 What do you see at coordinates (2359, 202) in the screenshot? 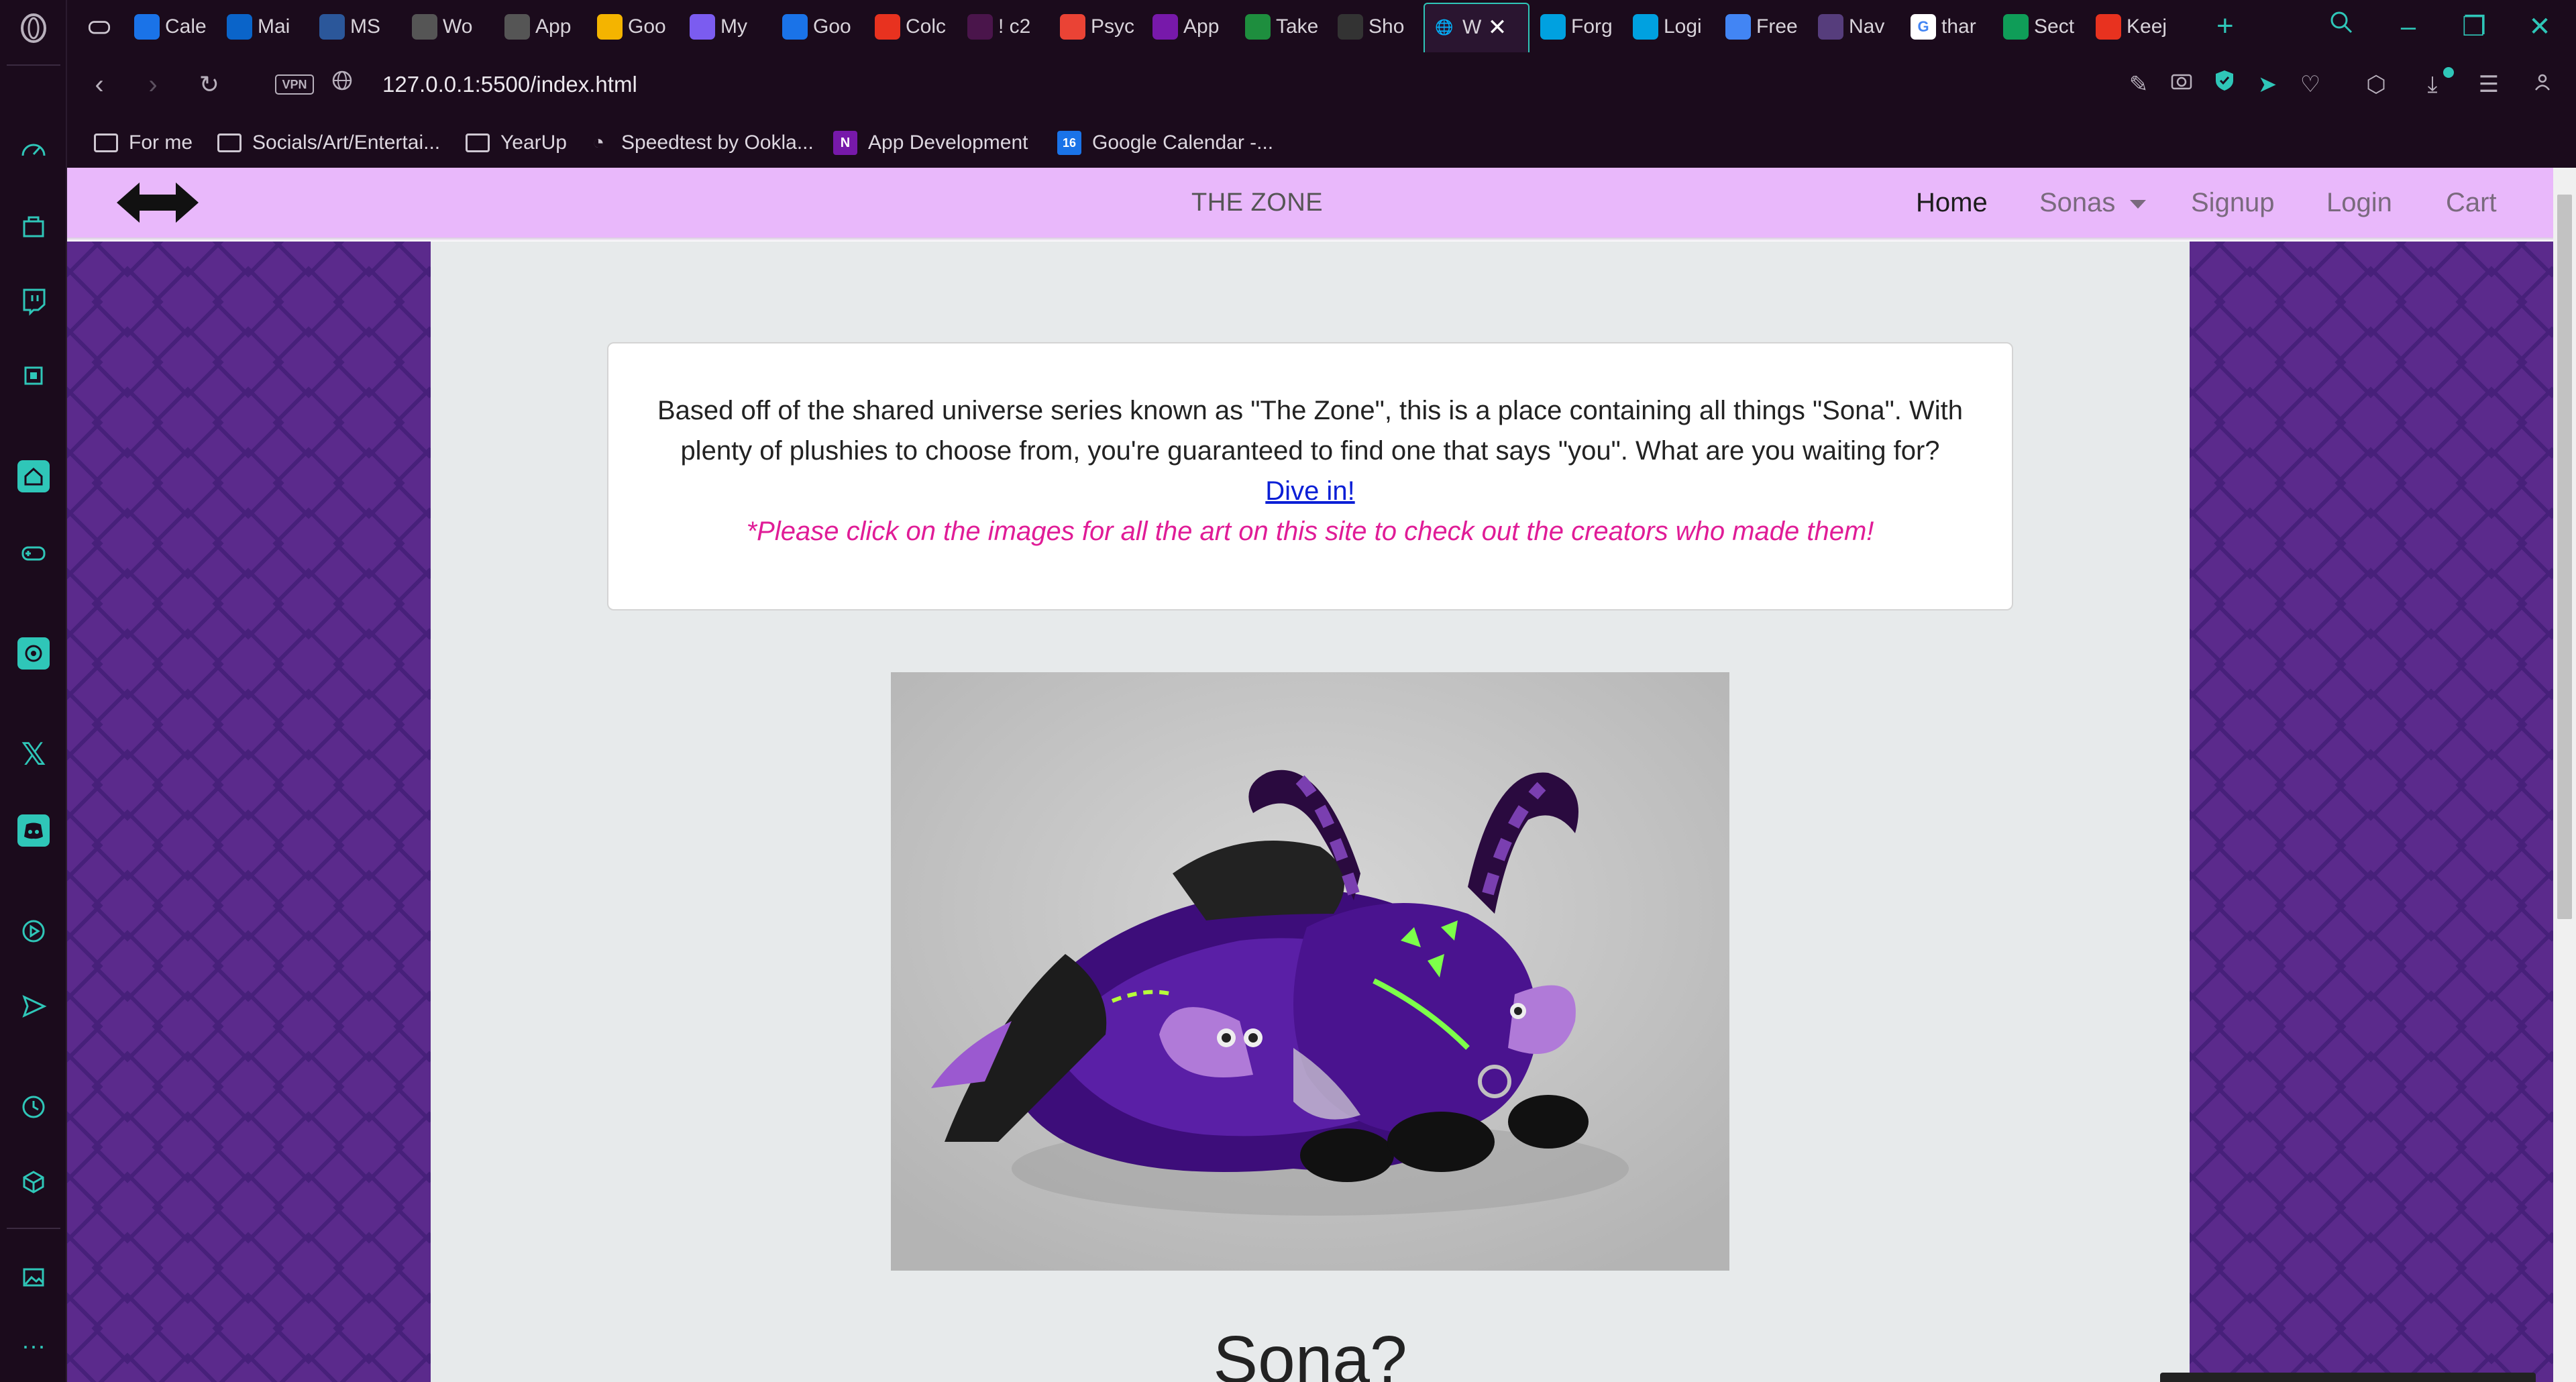
I see `nav-login-link: Login` at bounding box center [2359, 202].